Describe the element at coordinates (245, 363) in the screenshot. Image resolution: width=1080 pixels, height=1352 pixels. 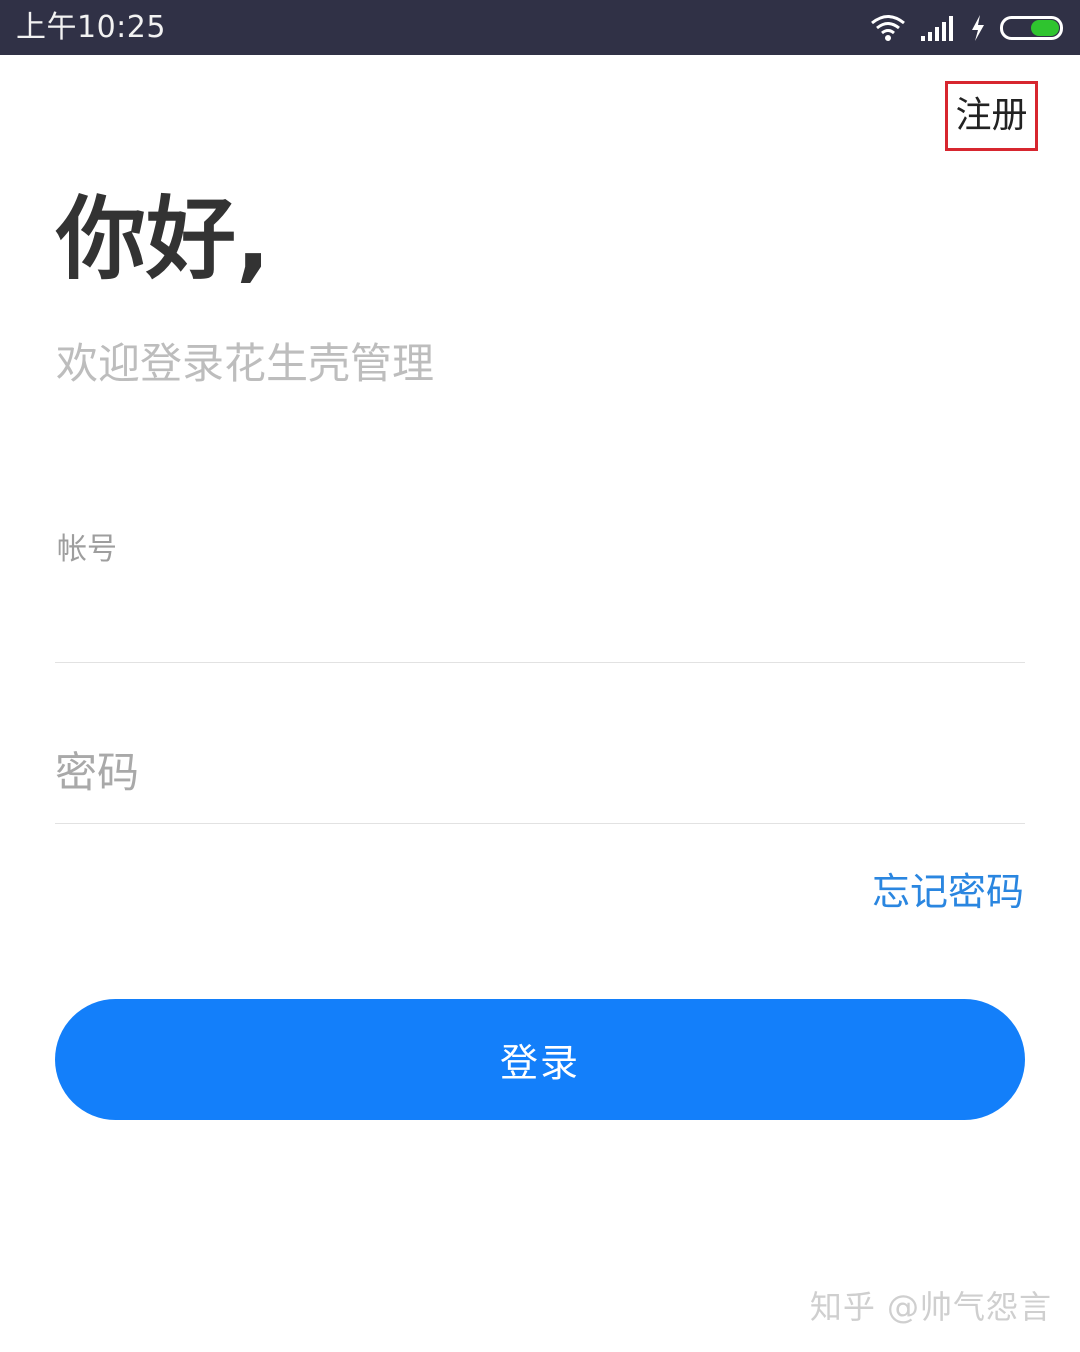
I see `welcome-subtitle: 欢迎登录花生壳管理` at that location.